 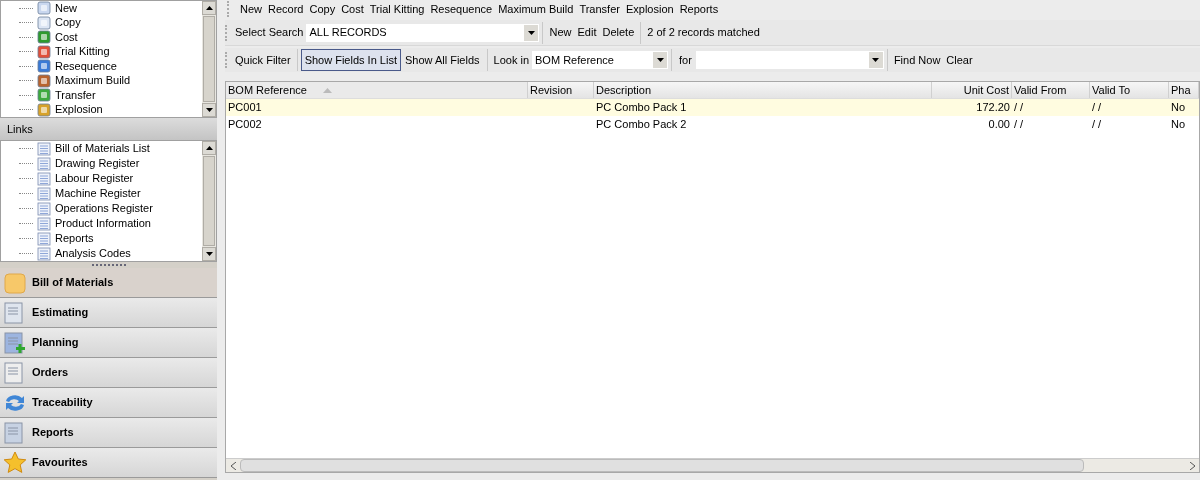 I want to click on sort-ascending-icon, so click(x=327, y=90).